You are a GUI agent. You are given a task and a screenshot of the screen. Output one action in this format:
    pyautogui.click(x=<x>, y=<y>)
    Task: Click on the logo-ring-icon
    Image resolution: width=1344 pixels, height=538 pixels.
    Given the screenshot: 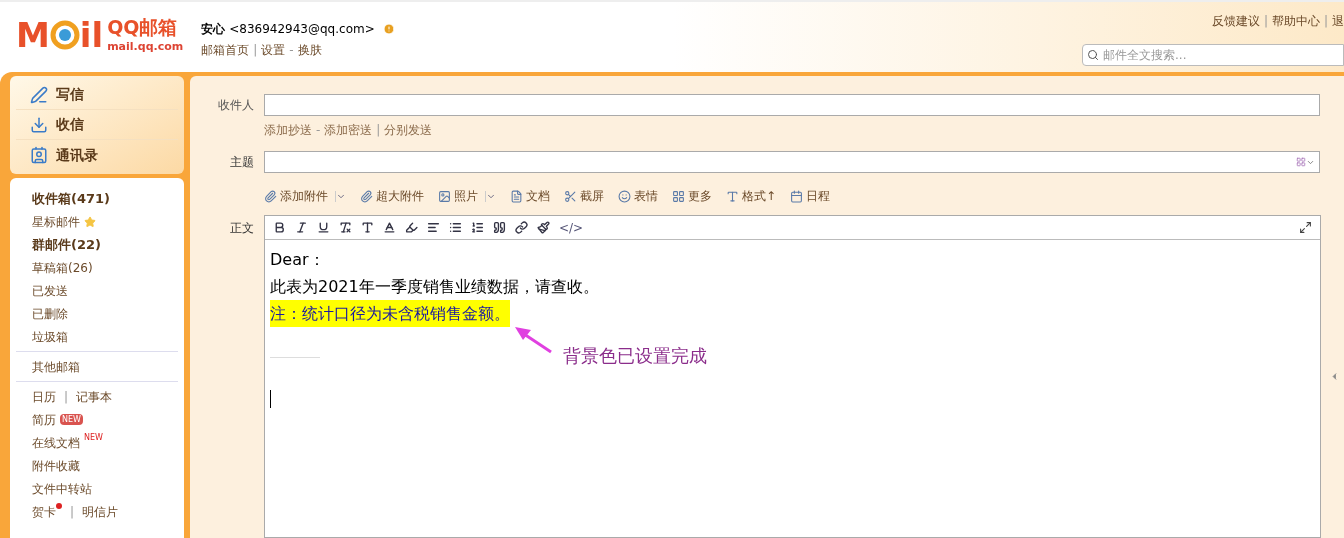 What is the action you would take?
    pyautogui.click(x=64, y=34)
    